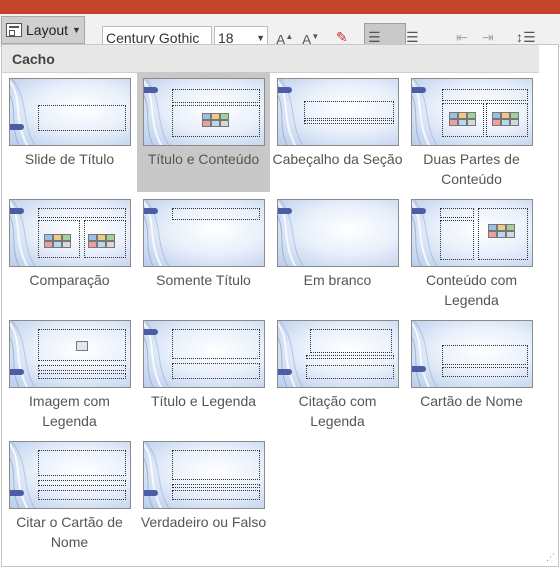  What do you see at coordinates (550, 557) in the screenshot?
I see `resize-grip-icon: ⋰` at bounding box center [550, 557].